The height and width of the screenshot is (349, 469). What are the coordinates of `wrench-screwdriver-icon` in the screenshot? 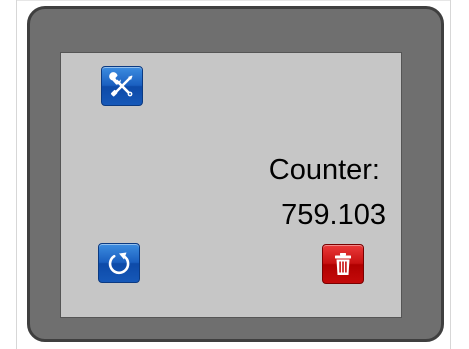 It's located at (121, 84).